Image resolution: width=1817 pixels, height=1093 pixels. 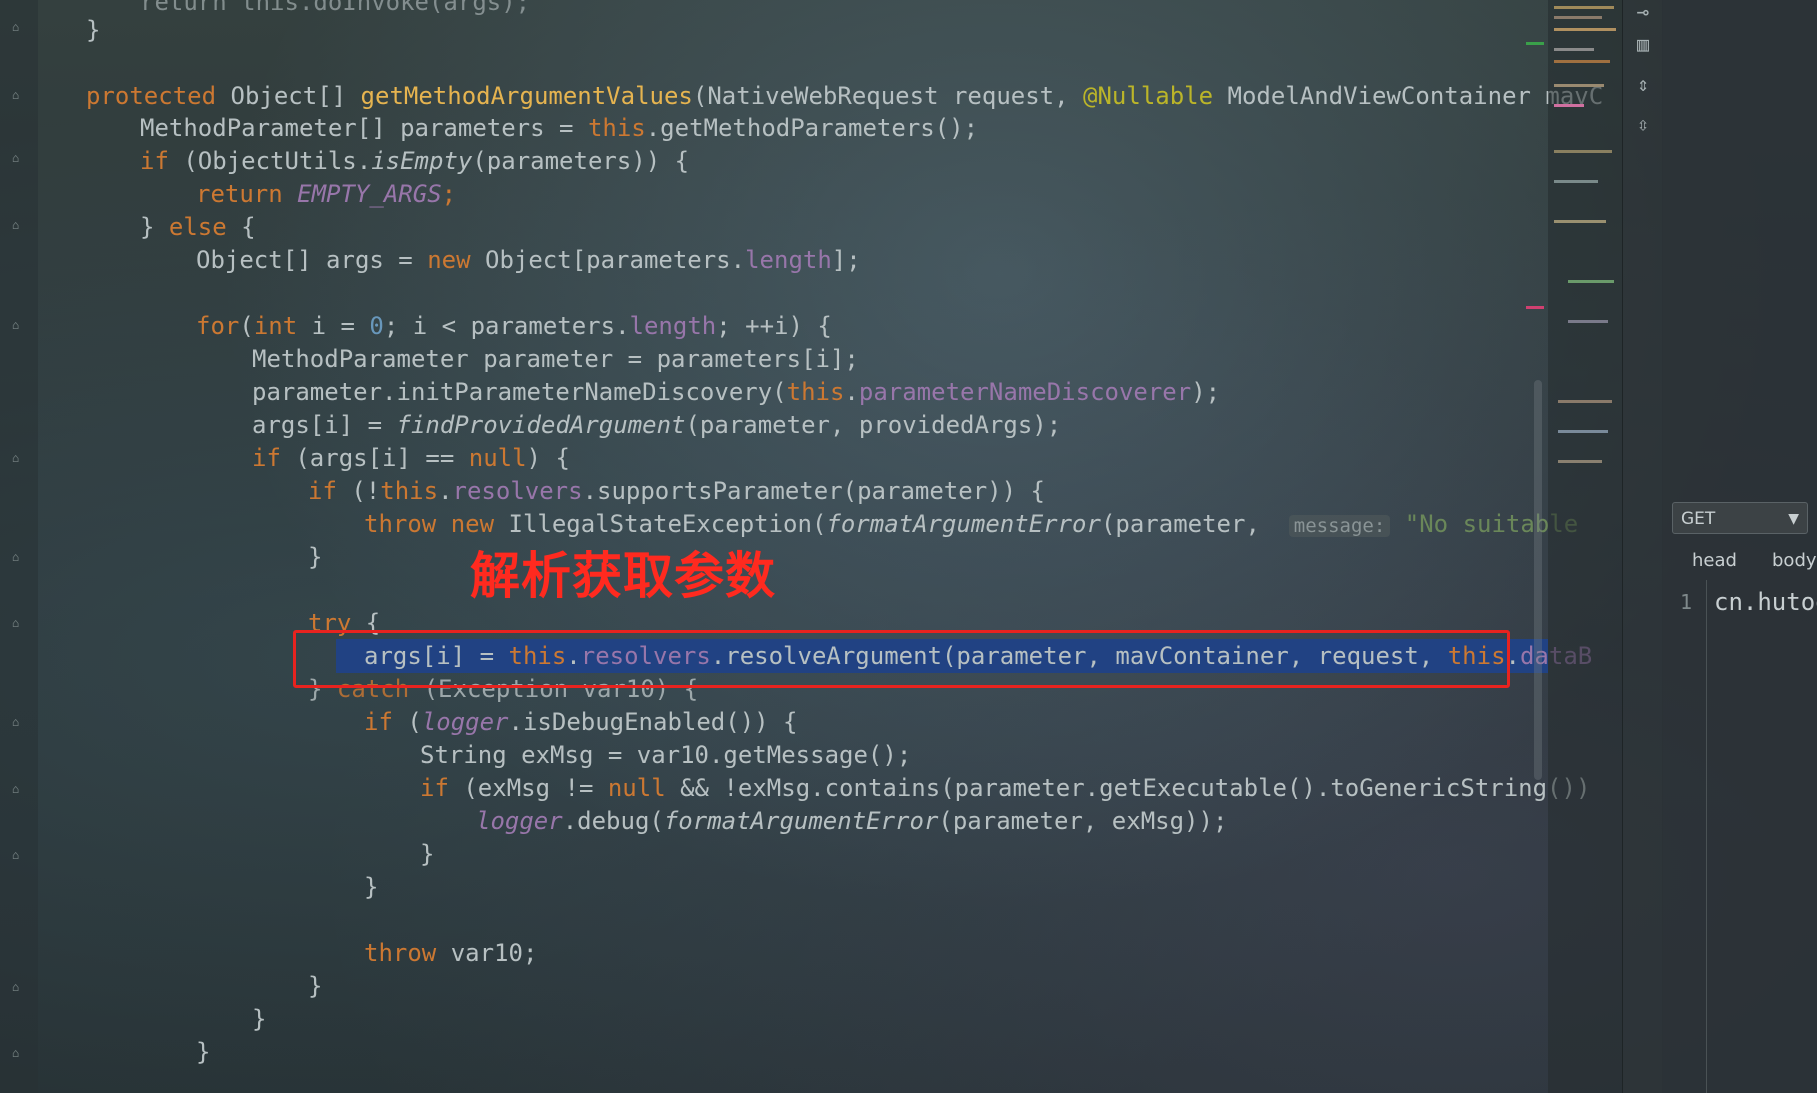 What do you see at coordinates (198, 227) in the screenshot?
I see `code-line: } else {` at bounding box center [198, 227].